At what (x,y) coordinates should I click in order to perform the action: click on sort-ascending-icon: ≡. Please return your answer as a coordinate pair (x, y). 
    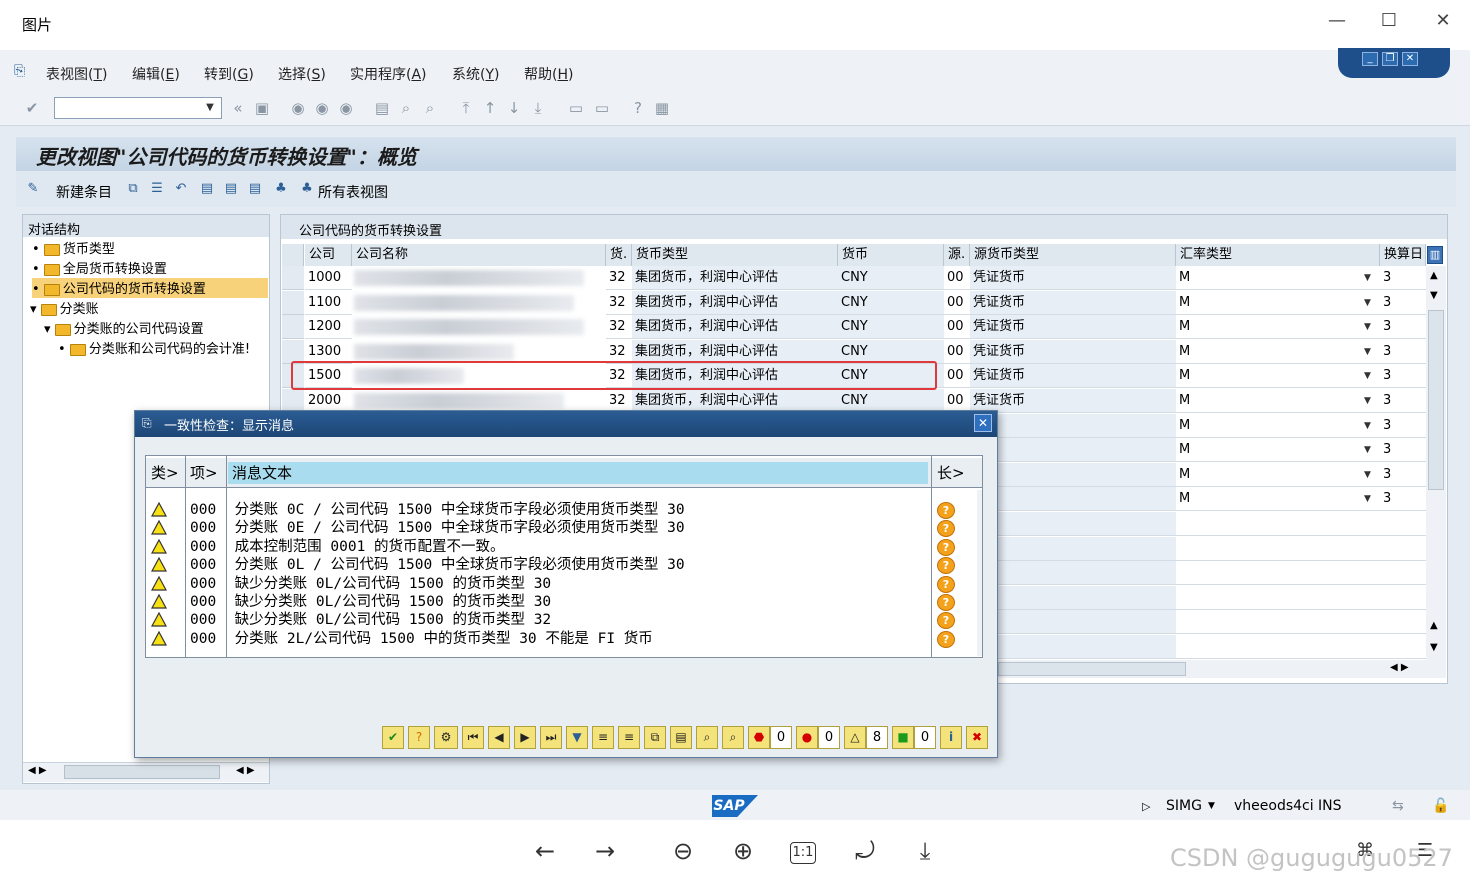
    Looking at the image, I should click on (603, 737).